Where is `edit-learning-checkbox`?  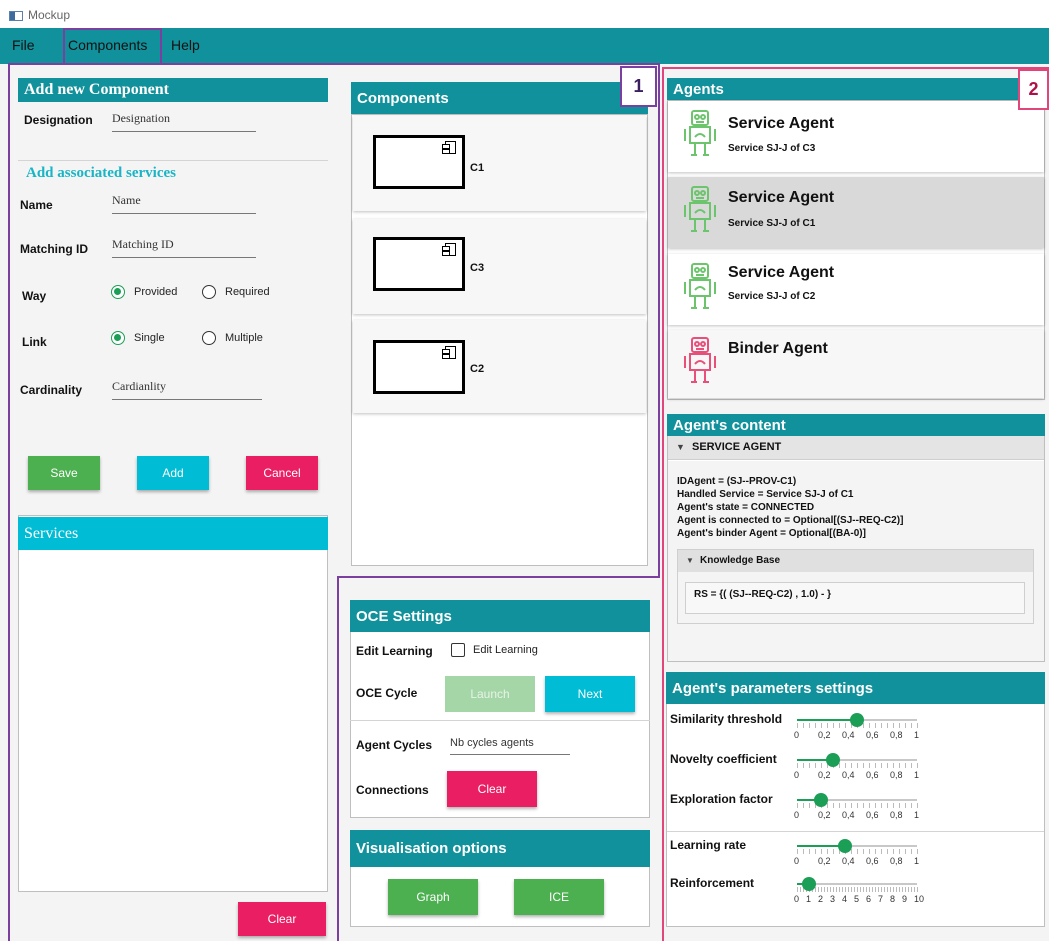
edit-learning-checkbox is located at coordinates (458, 650).